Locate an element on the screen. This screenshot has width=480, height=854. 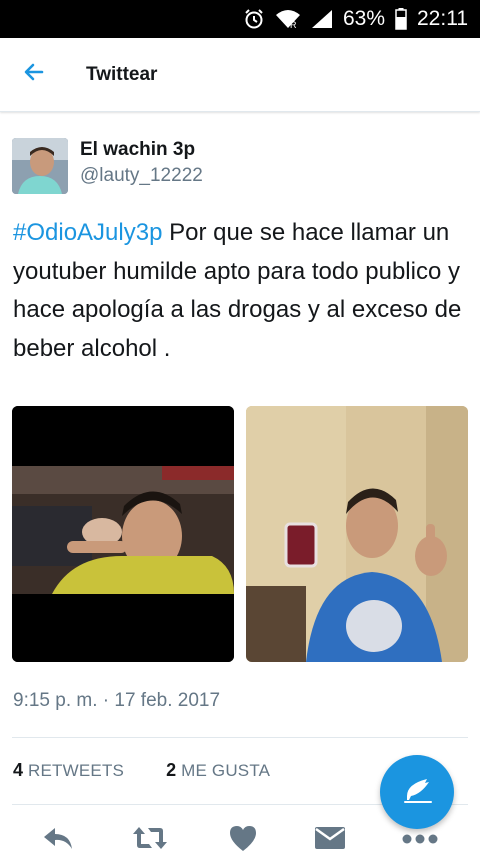
arrow-left-icon is located at coordinates (34, 74).